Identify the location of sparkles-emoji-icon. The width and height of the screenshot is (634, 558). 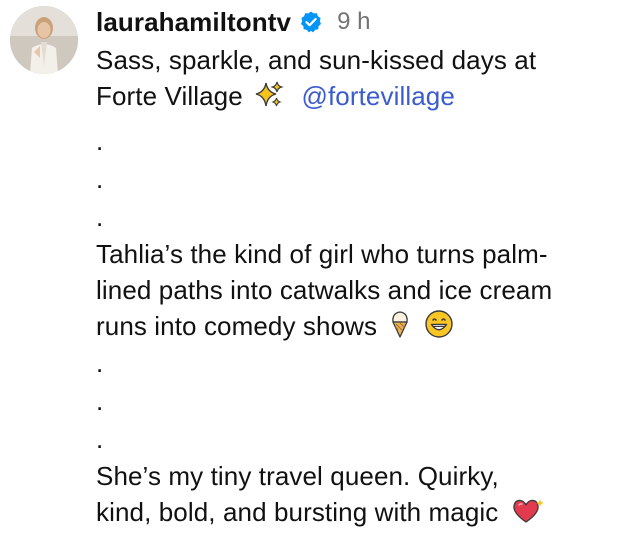
(269, 95).